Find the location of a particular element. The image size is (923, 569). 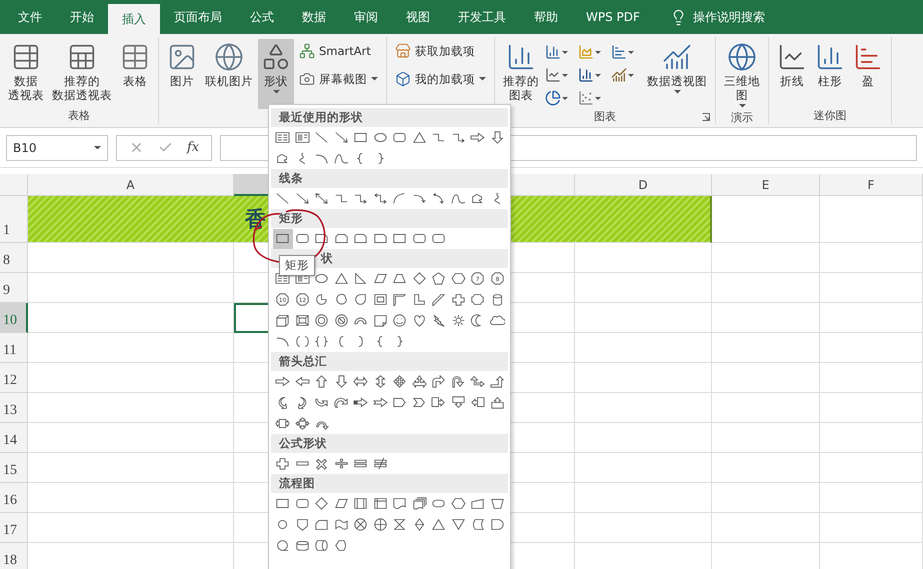

group-label: 迷你图 is located at coordinates (830, 115).